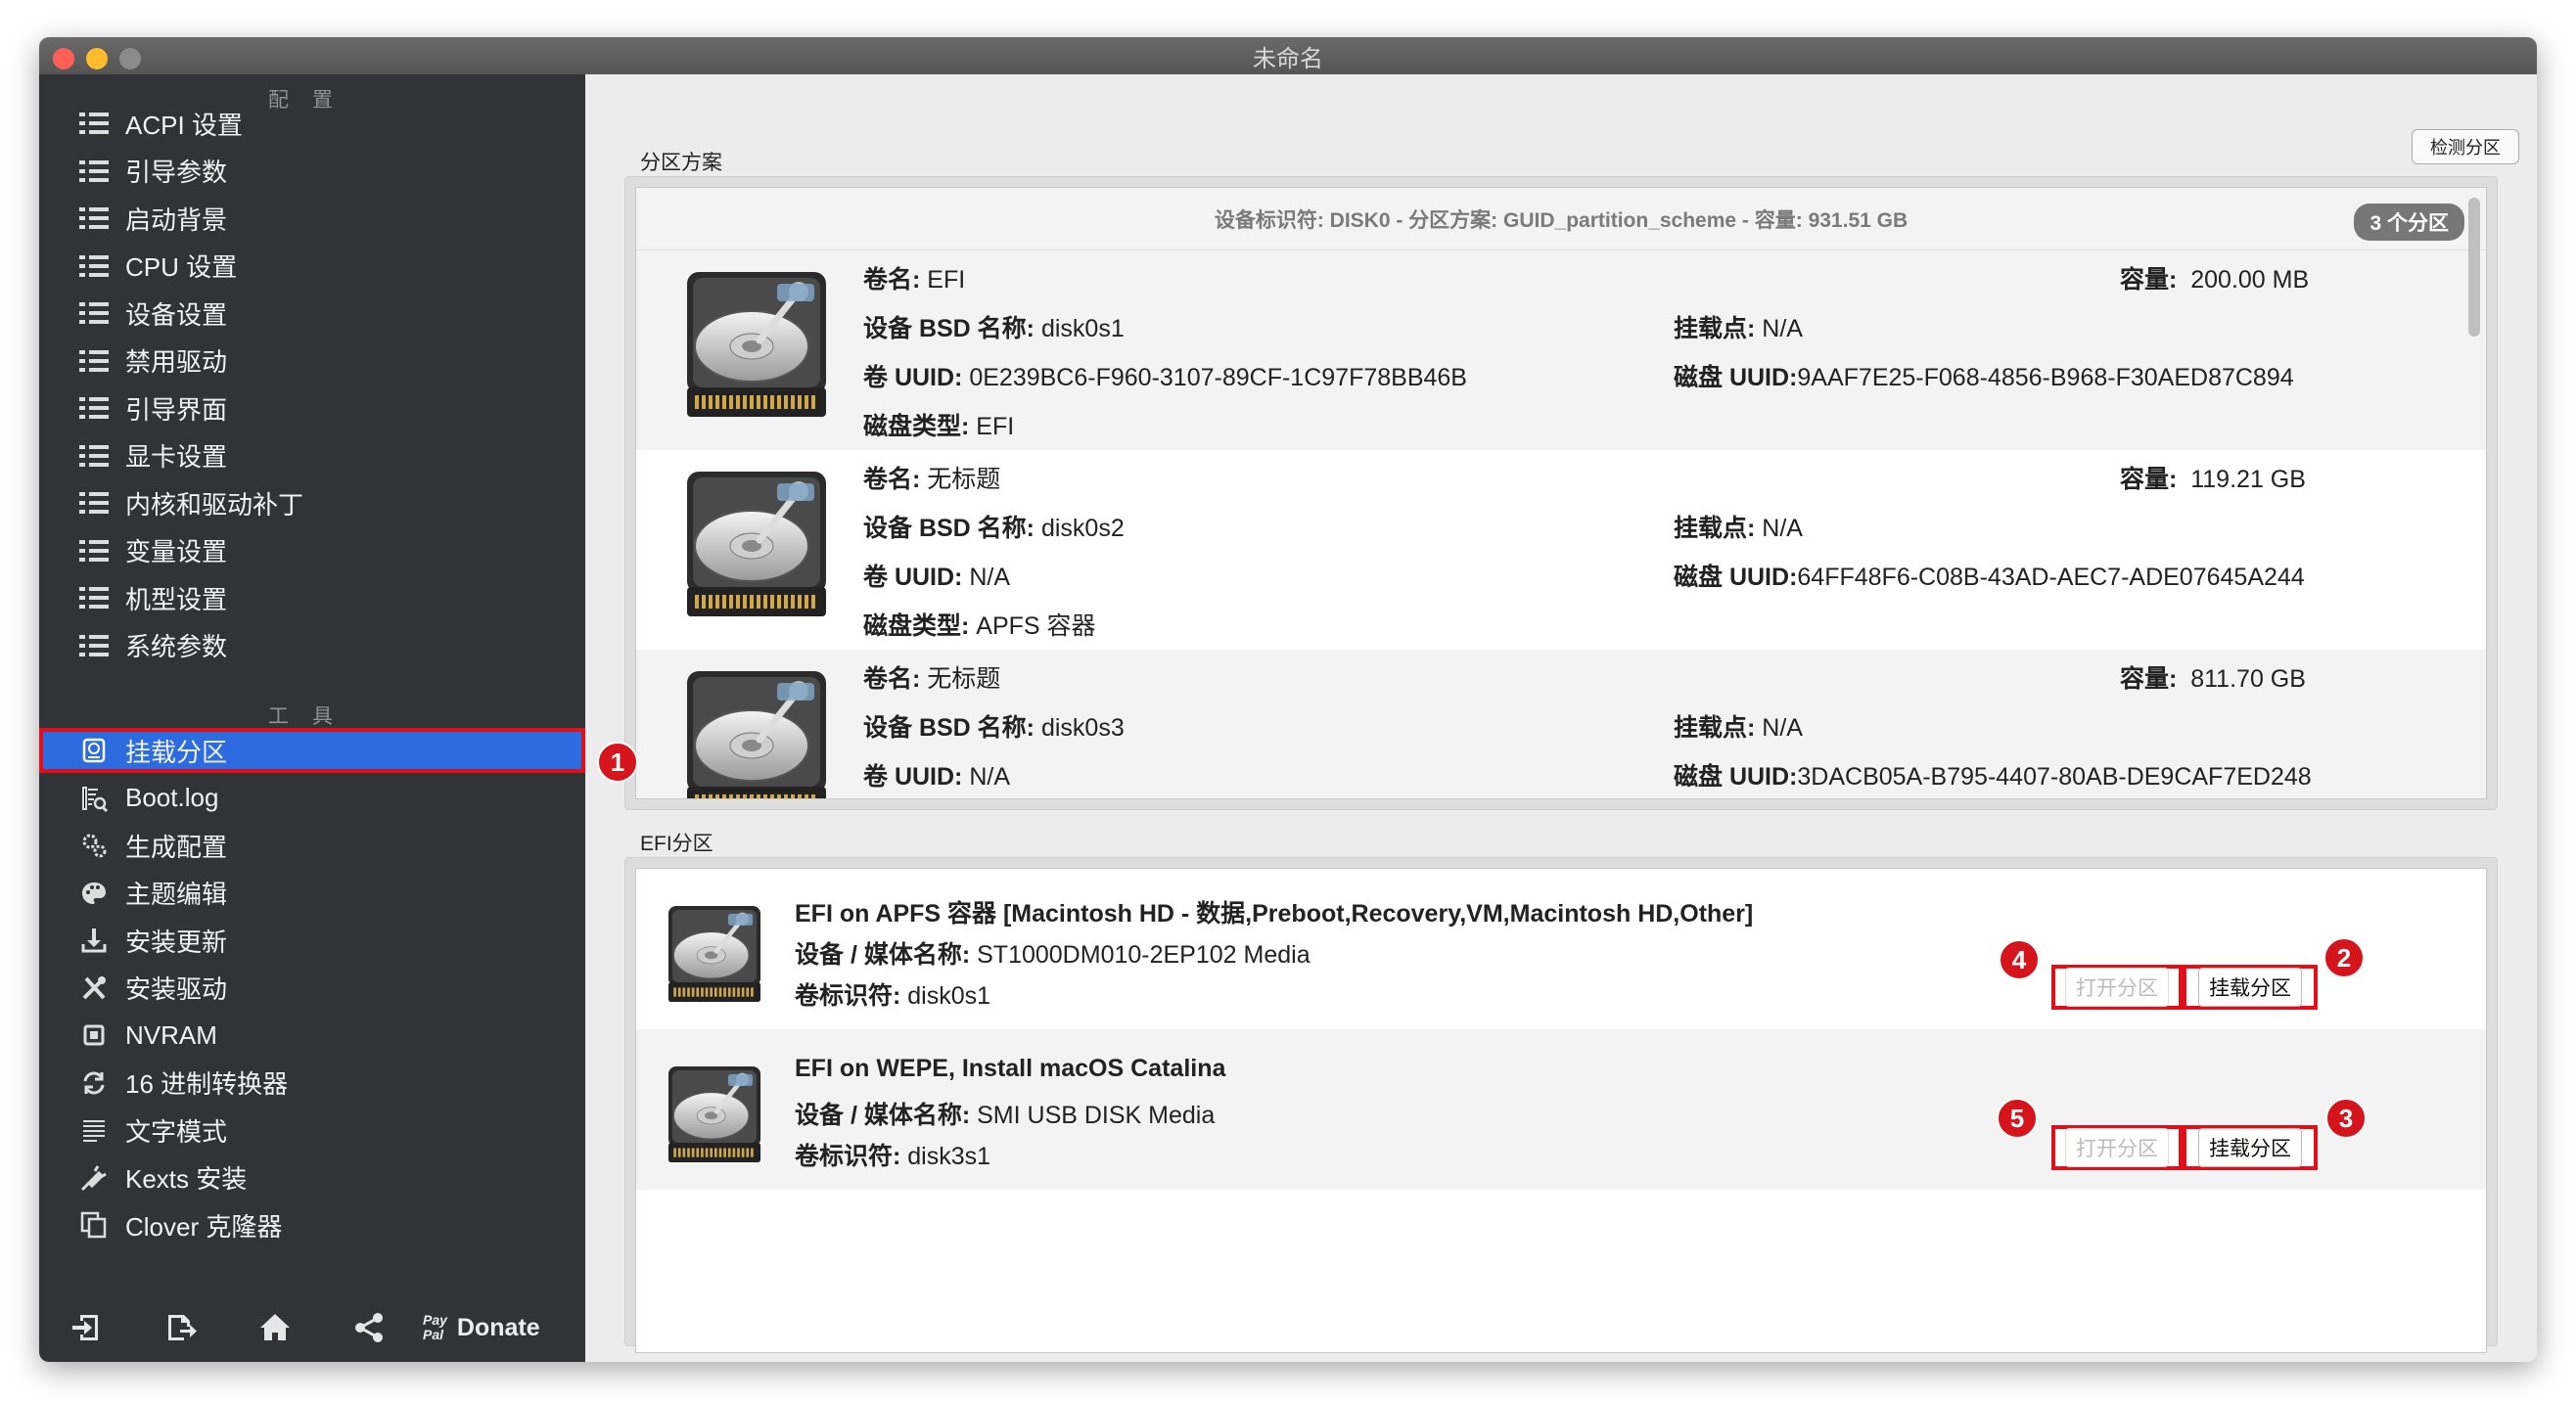 The width and height of the screenshot is (2576, 1403). What do you see at coordinates (1005, 1115) in the screenshot?
I see `media-name: 设备 / 媒体名称: SMI USB DISK Media` at bounding box center [1005, 1115].